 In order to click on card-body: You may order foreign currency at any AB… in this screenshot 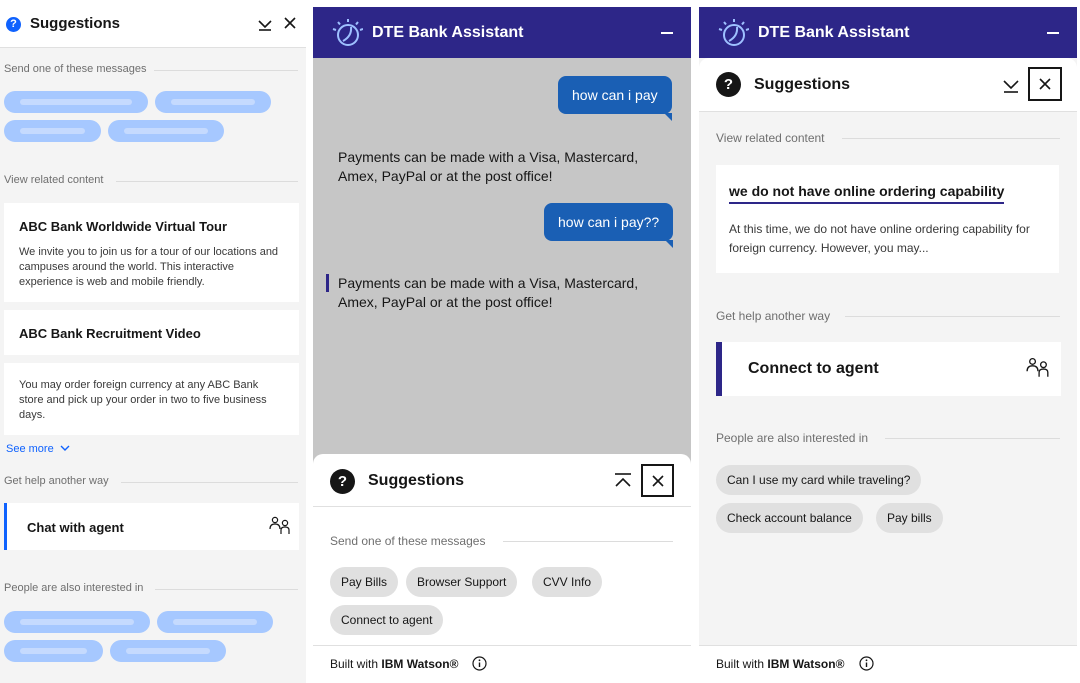, I will do `click(143, 400)`.